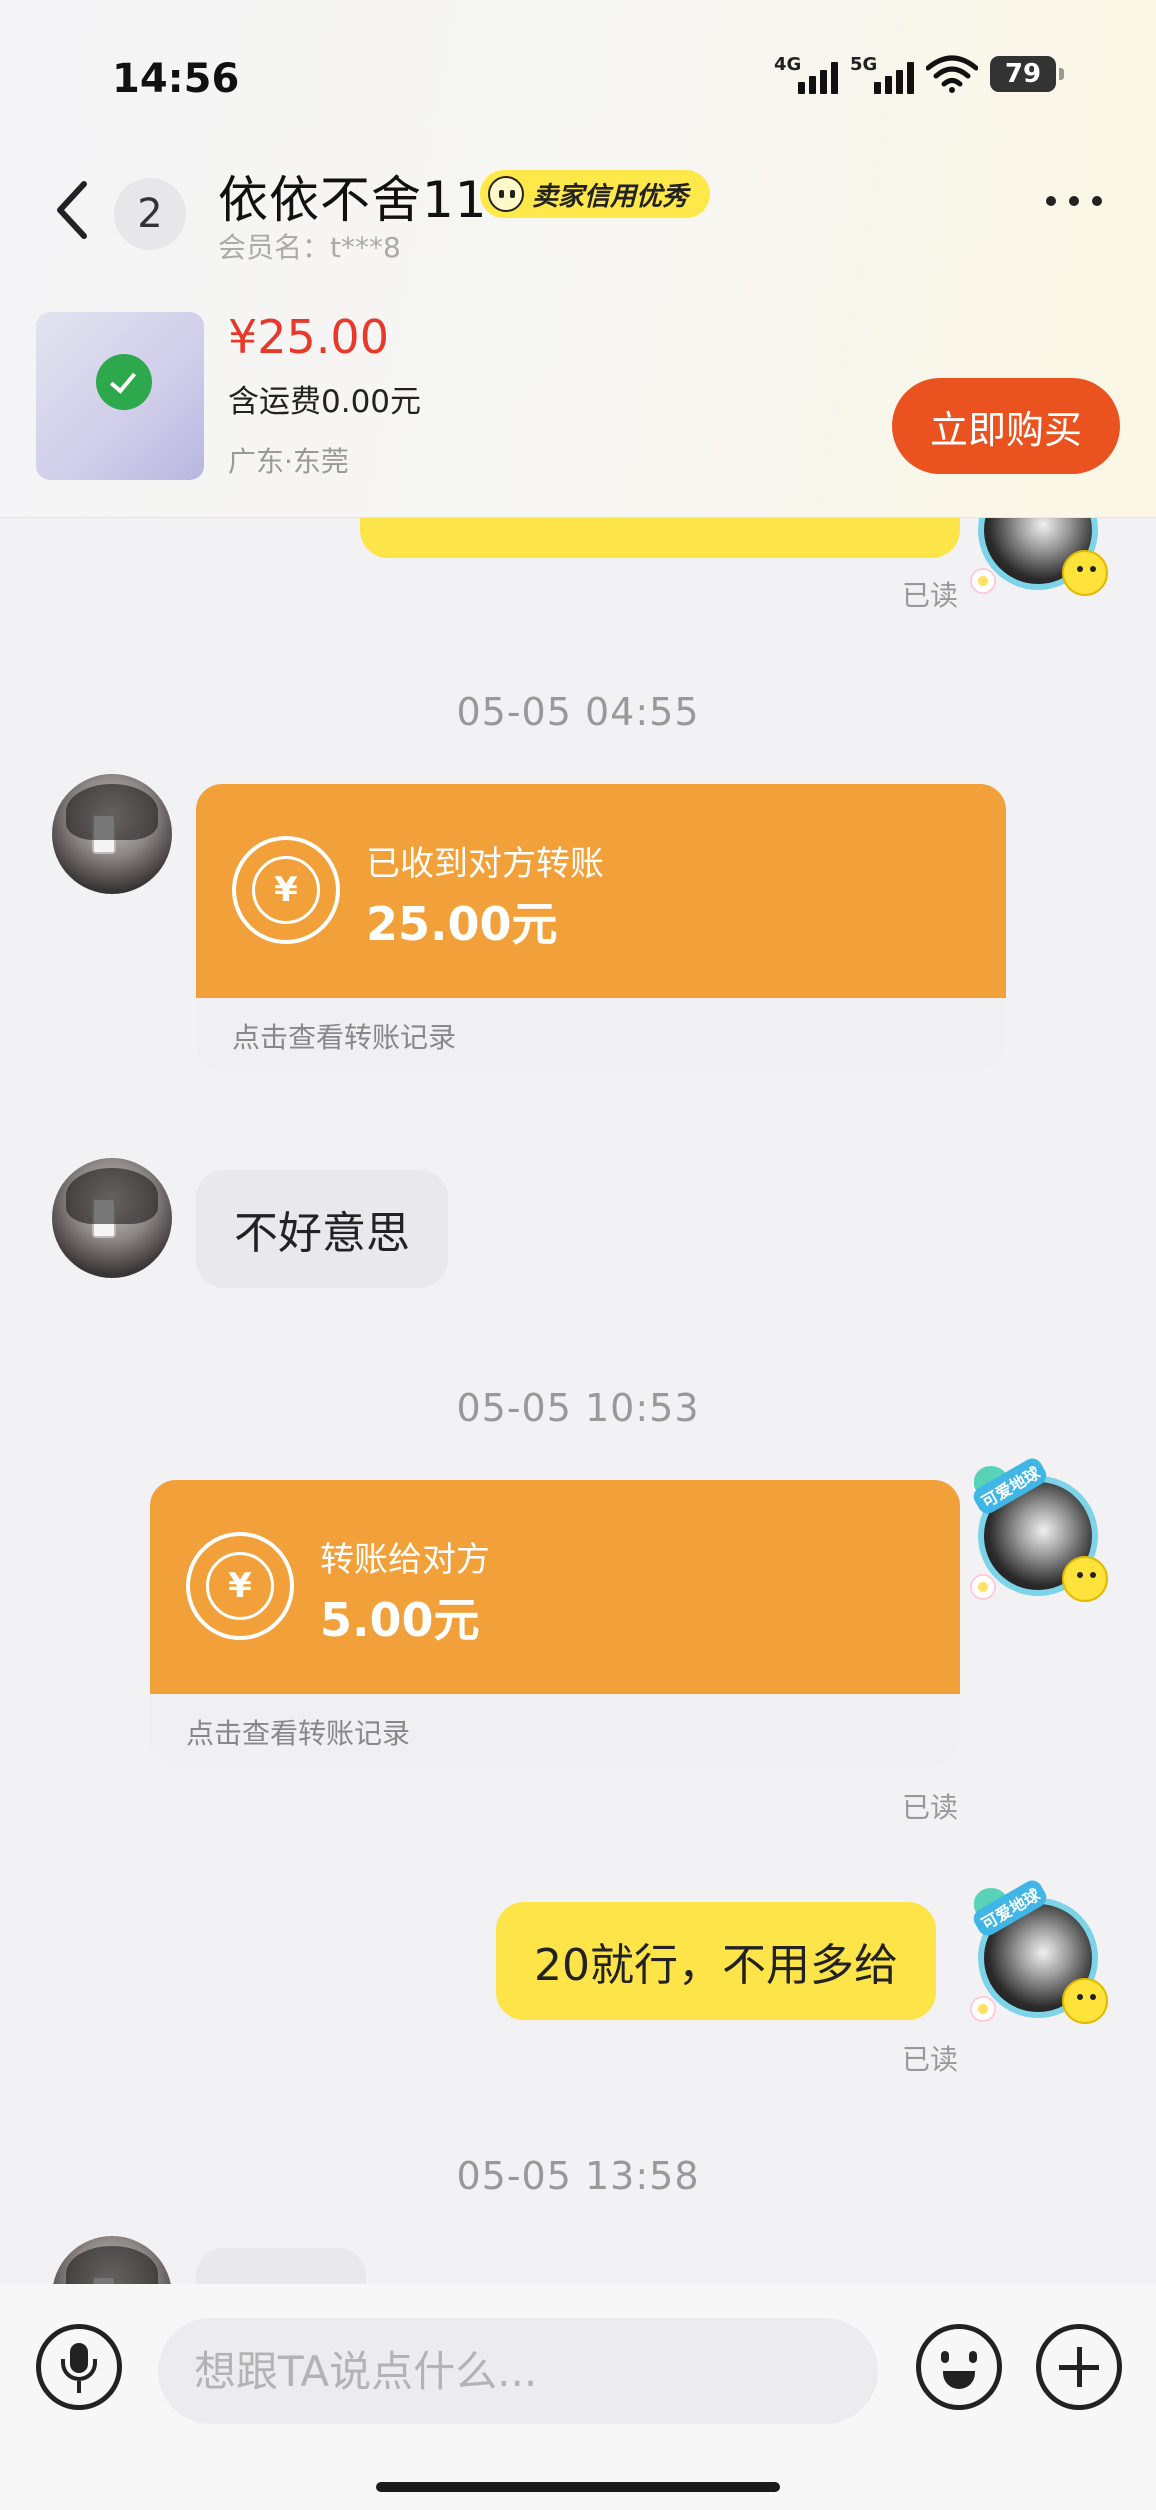 Image resolution: width=1156 pixels, height=2510 pixels. Describe the element at coordinates (919, 74) in the screenshot. I see `status-icons: 4G 5G 79` at that location.